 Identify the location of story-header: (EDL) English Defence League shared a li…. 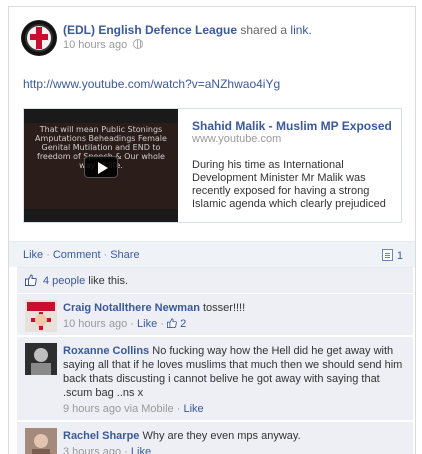
(238, 30).